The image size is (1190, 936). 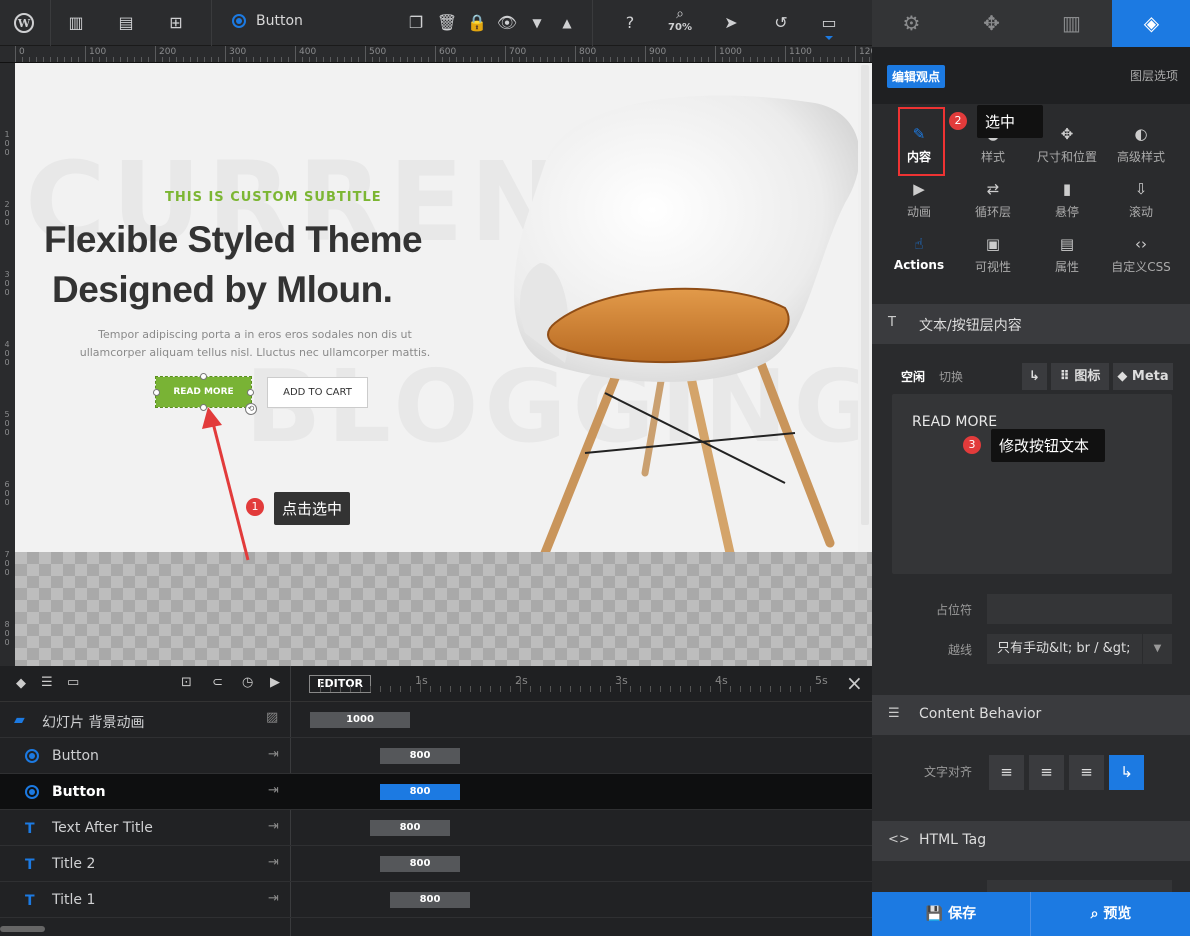 What do you see at coordinates (894, 713) in the screenshot?
I see `menu-lines-icon: ☰` at bounding box center [894, 713].